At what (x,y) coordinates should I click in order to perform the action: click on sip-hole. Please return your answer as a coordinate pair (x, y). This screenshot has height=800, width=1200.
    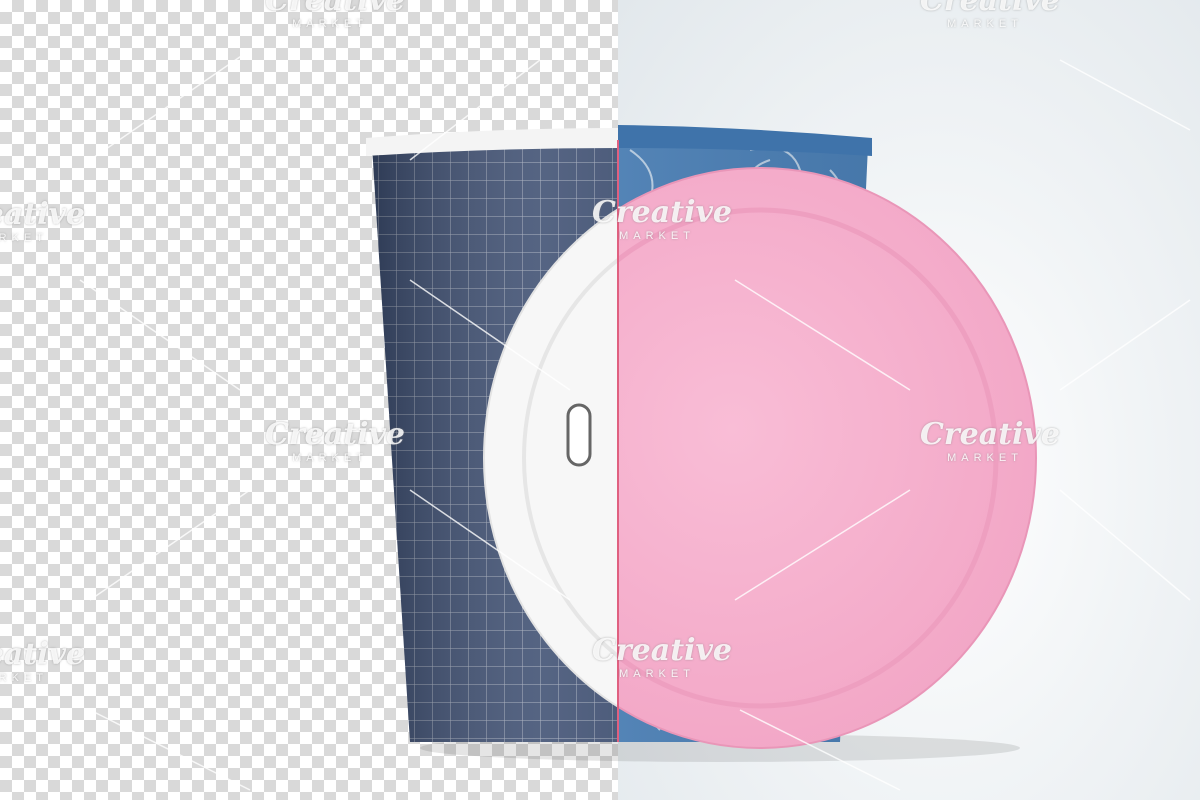
    Looking at the image, I should click on (579, 435).